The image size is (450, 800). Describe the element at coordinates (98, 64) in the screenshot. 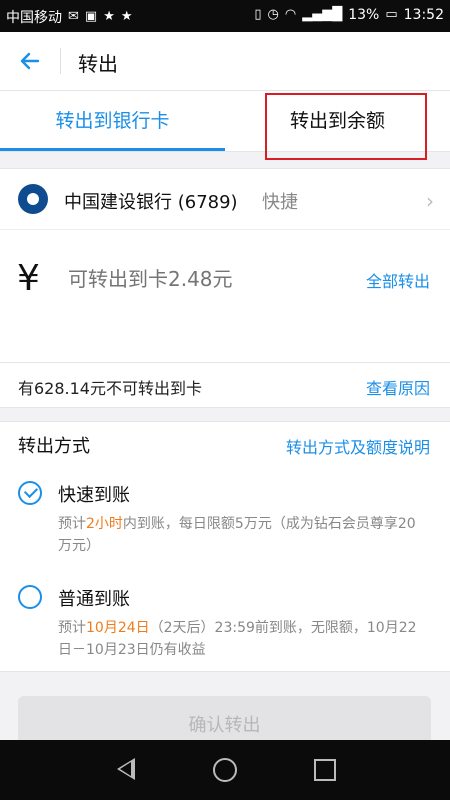

I see `page-title: 转出` at that location.